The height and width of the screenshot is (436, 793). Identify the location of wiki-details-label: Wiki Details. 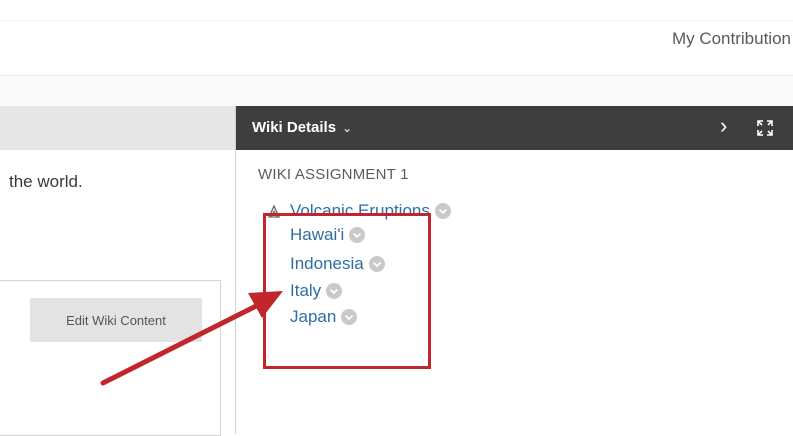
(294, 127).